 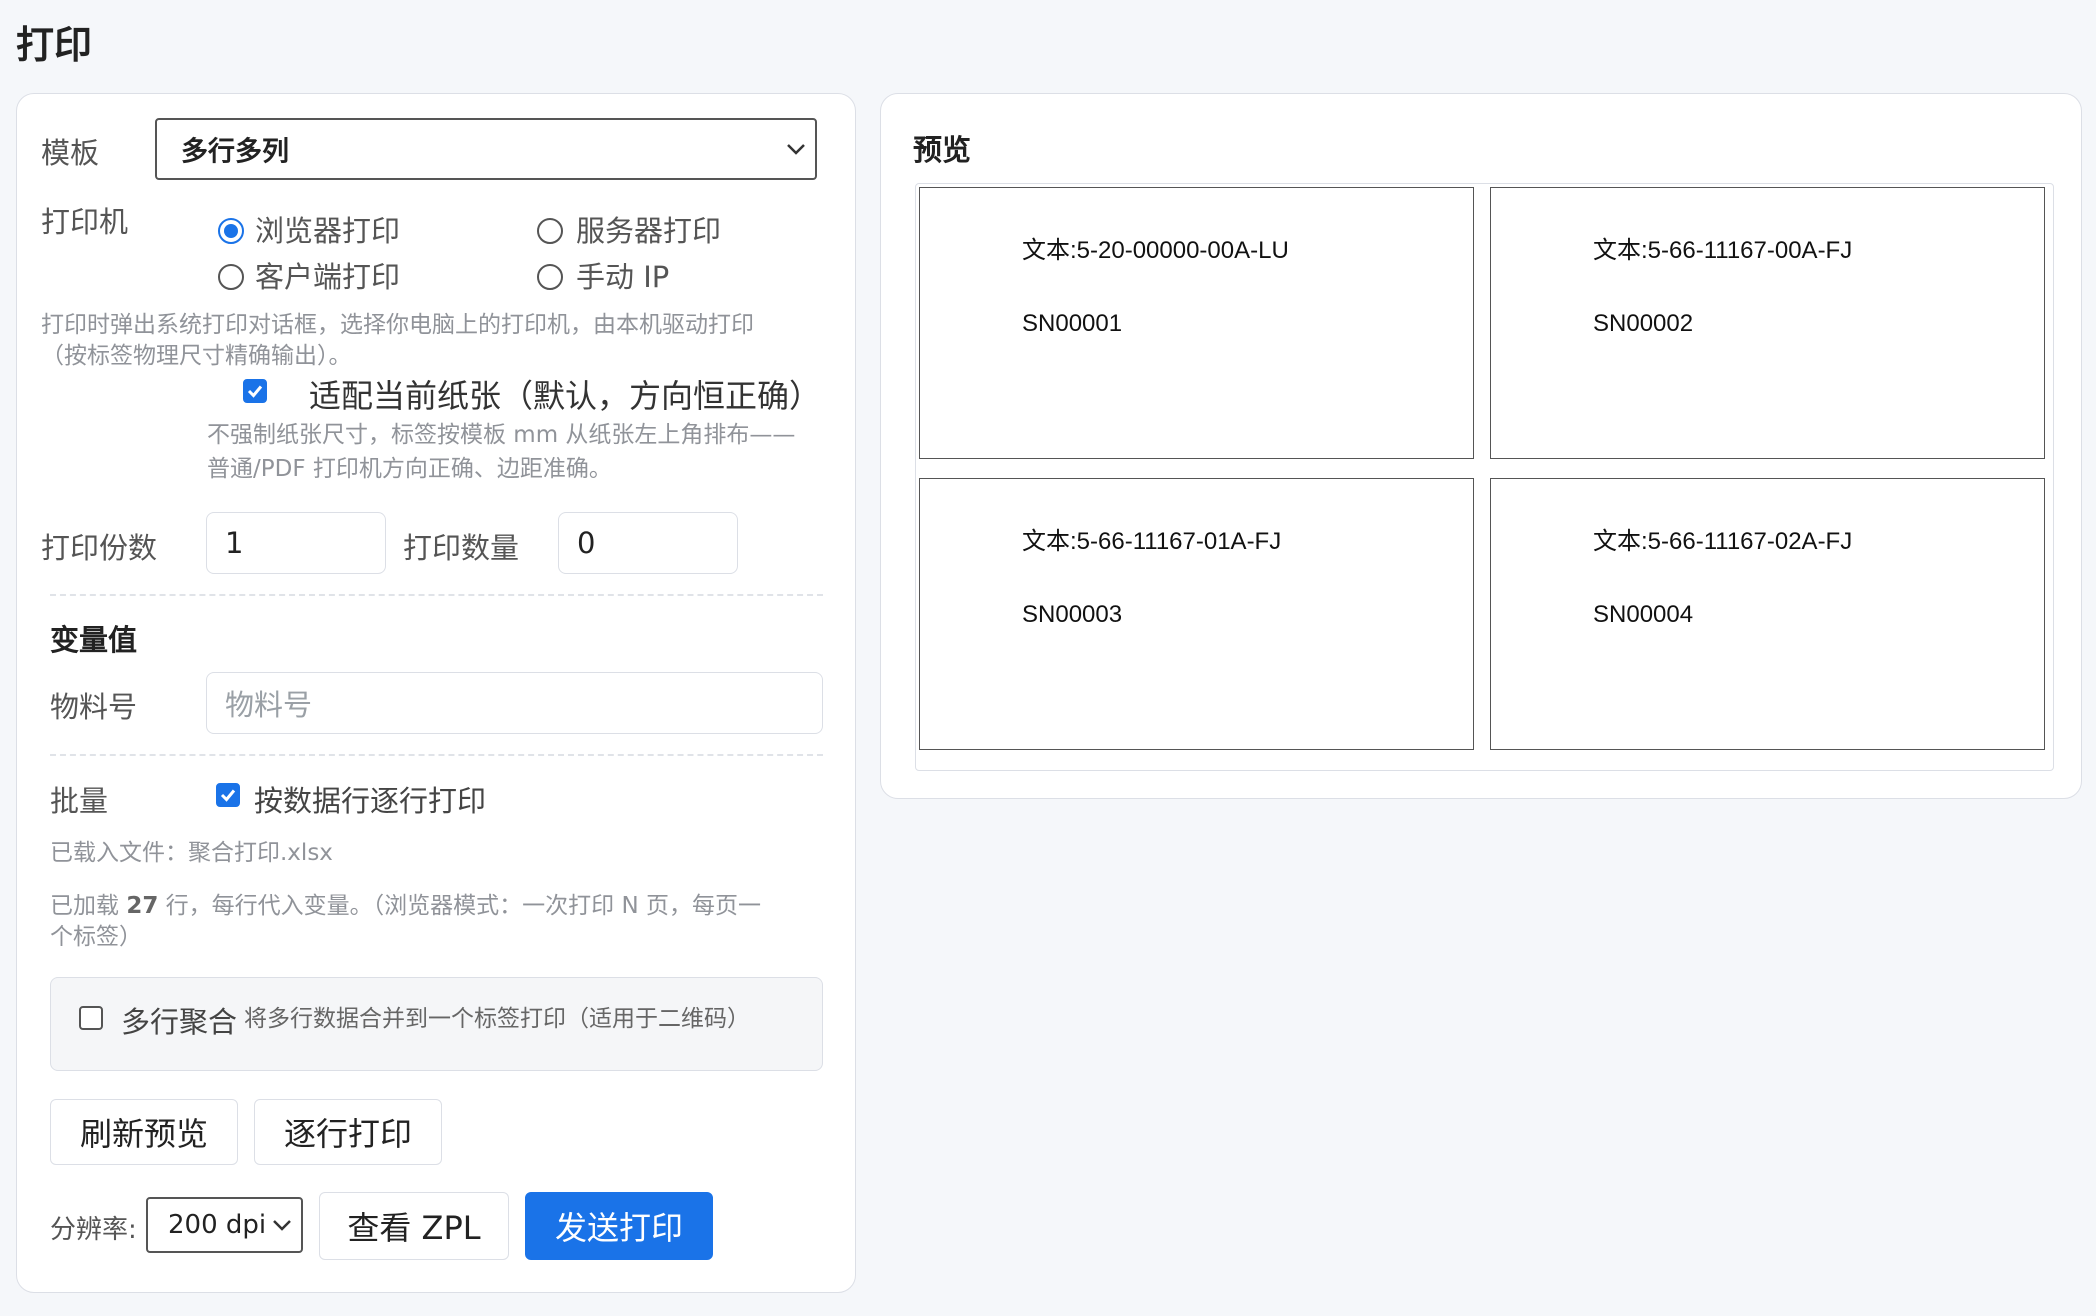 I want to click on merge-checkbox, so click(x=91, y=1018).